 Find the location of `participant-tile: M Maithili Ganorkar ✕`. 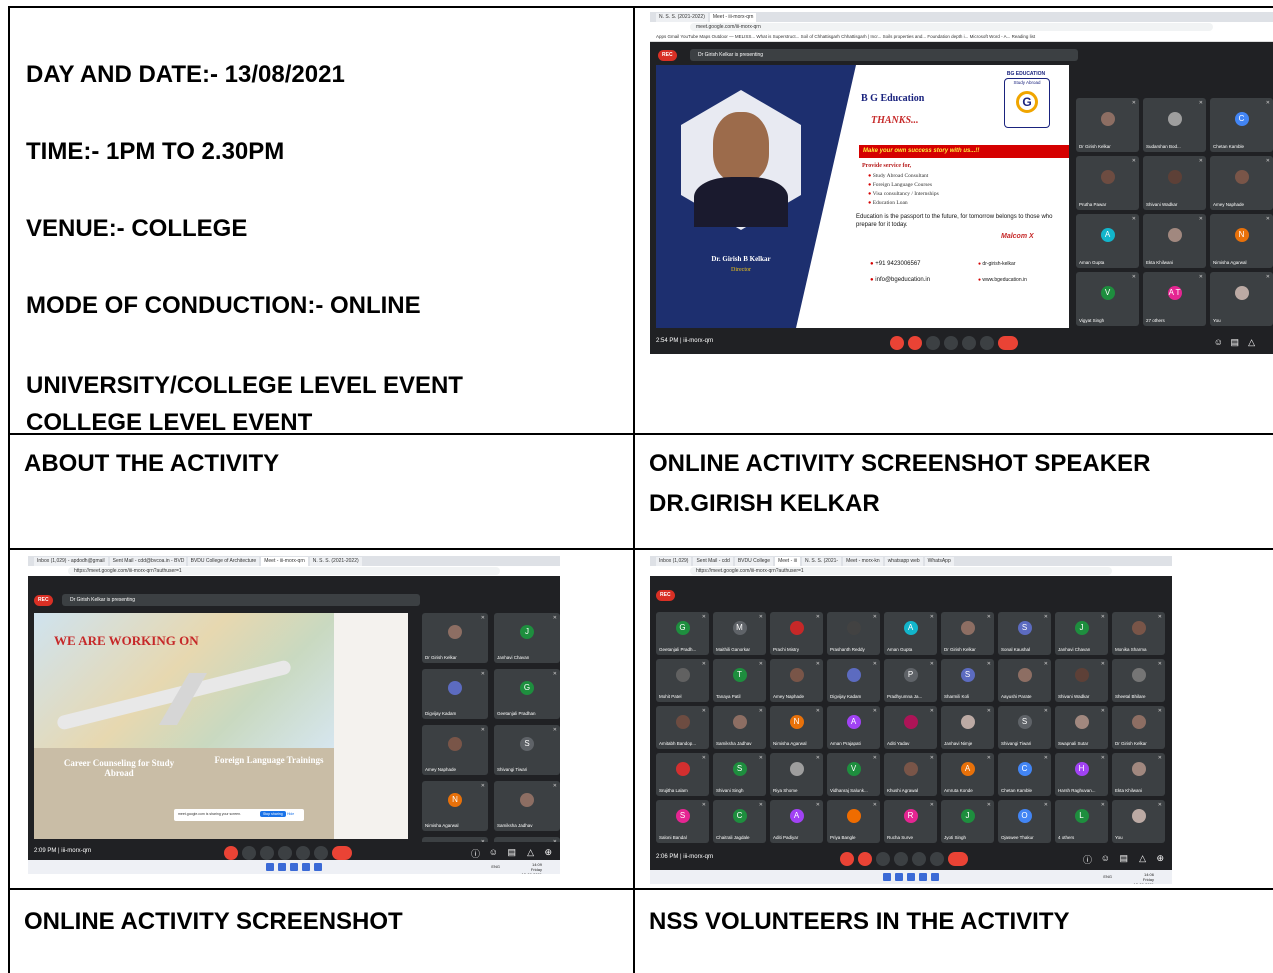

participant-tile: M Maithili Ganorkar ✕ is located at coordinates (739, 633).